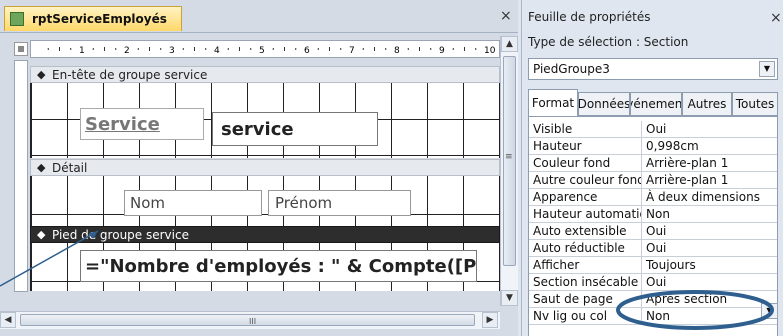  I want to click on property-value: 0,998cm, so click(709, 146).